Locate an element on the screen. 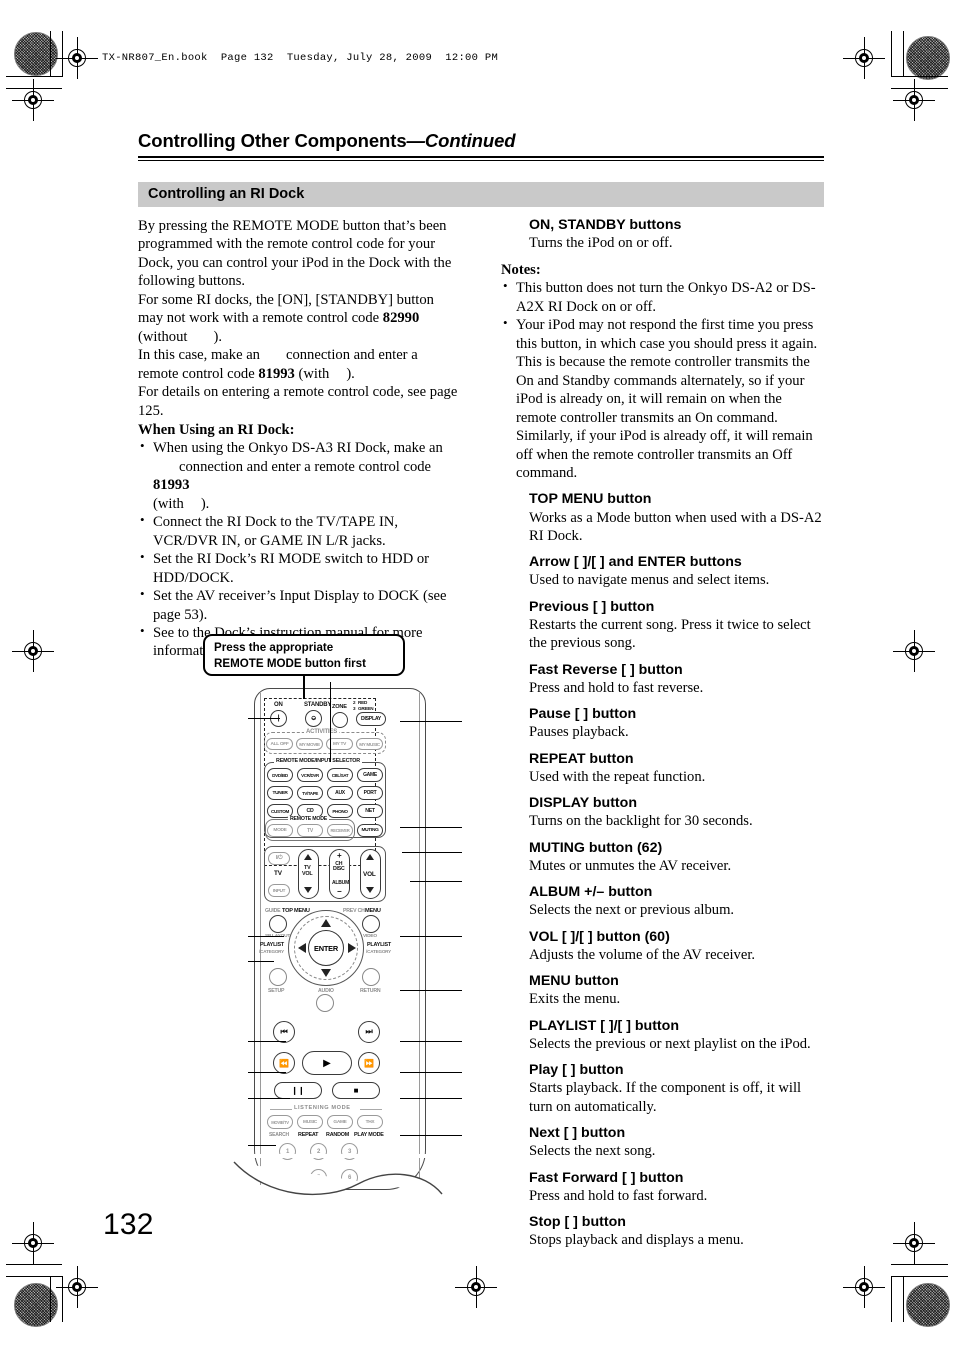 The width and height of the screenshot is (954, 1351). nav-up-icon is located at coordinates (326, 923).